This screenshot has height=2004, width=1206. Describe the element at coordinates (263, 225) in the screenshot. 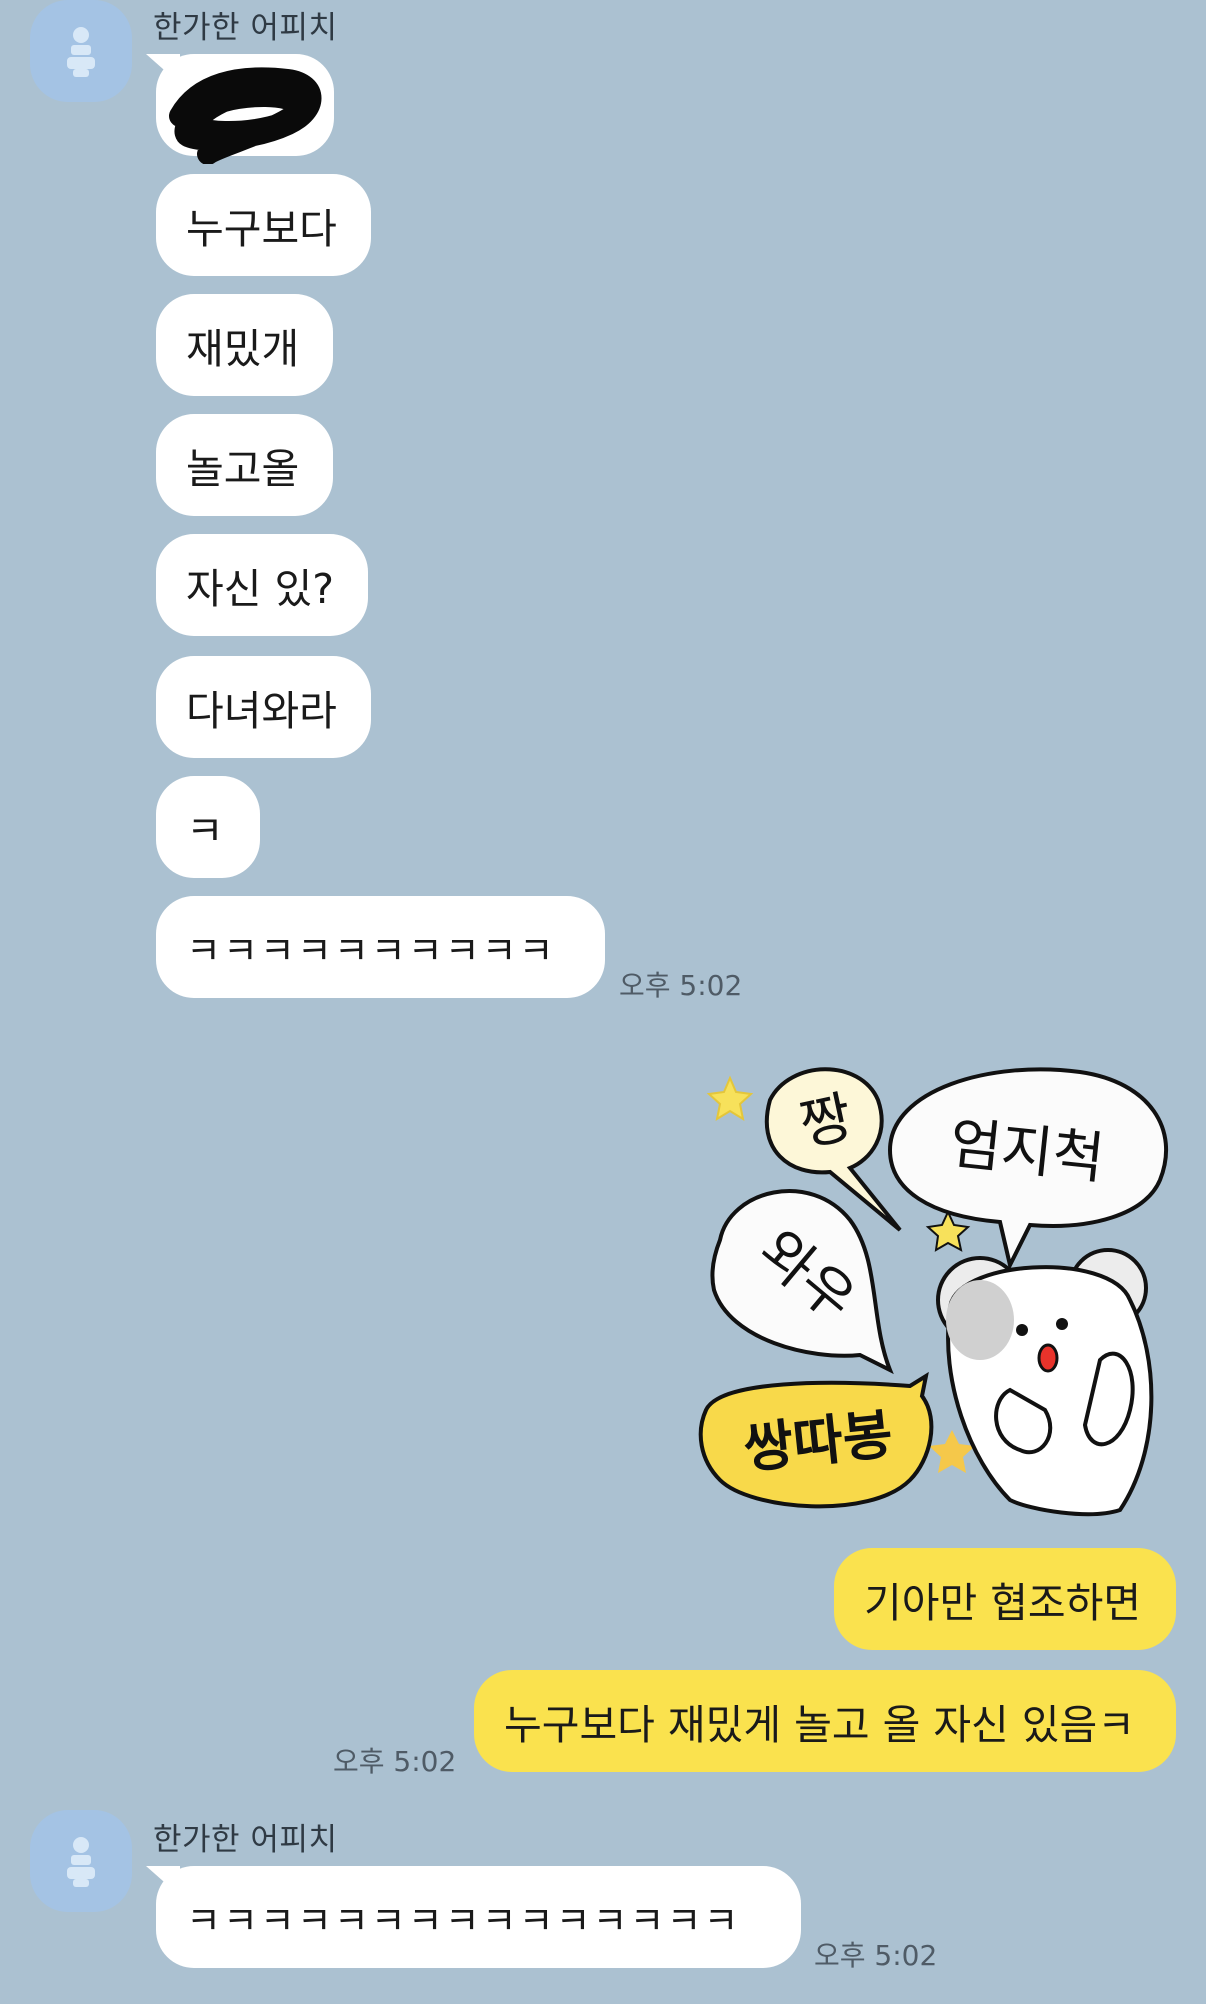

I see `message-bubble: 누구보다` at that location.